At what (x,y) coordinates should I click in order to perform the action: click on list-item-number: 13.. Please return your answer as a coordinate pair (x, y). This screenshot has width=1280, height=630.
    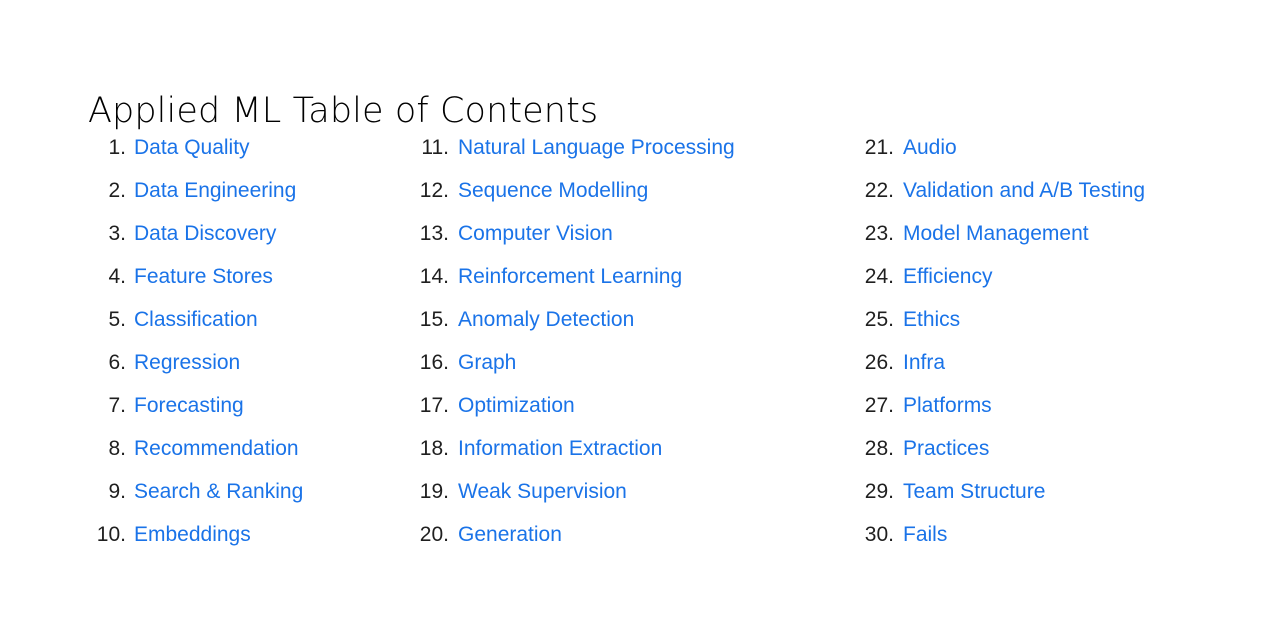
    Looking at the image, I should click on (434, 233).